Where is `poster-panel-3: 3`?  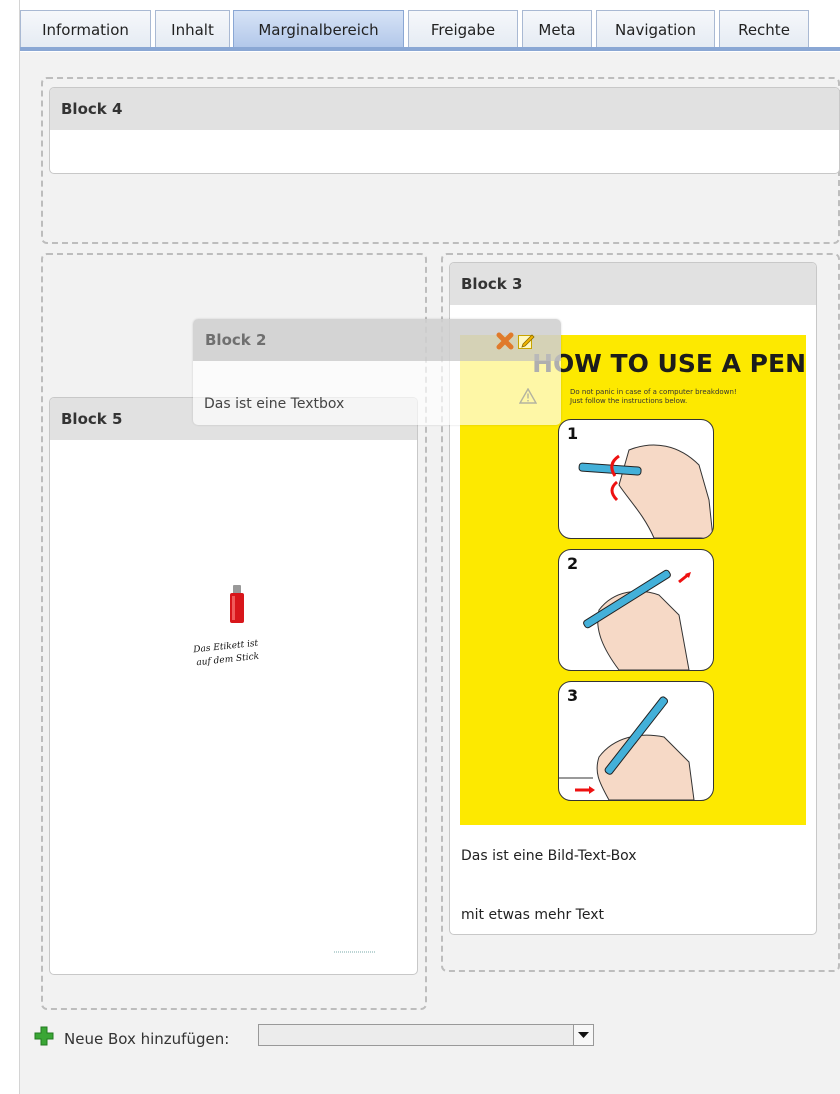 poster-panel-3: 3 is located at coordinates (636, 741).